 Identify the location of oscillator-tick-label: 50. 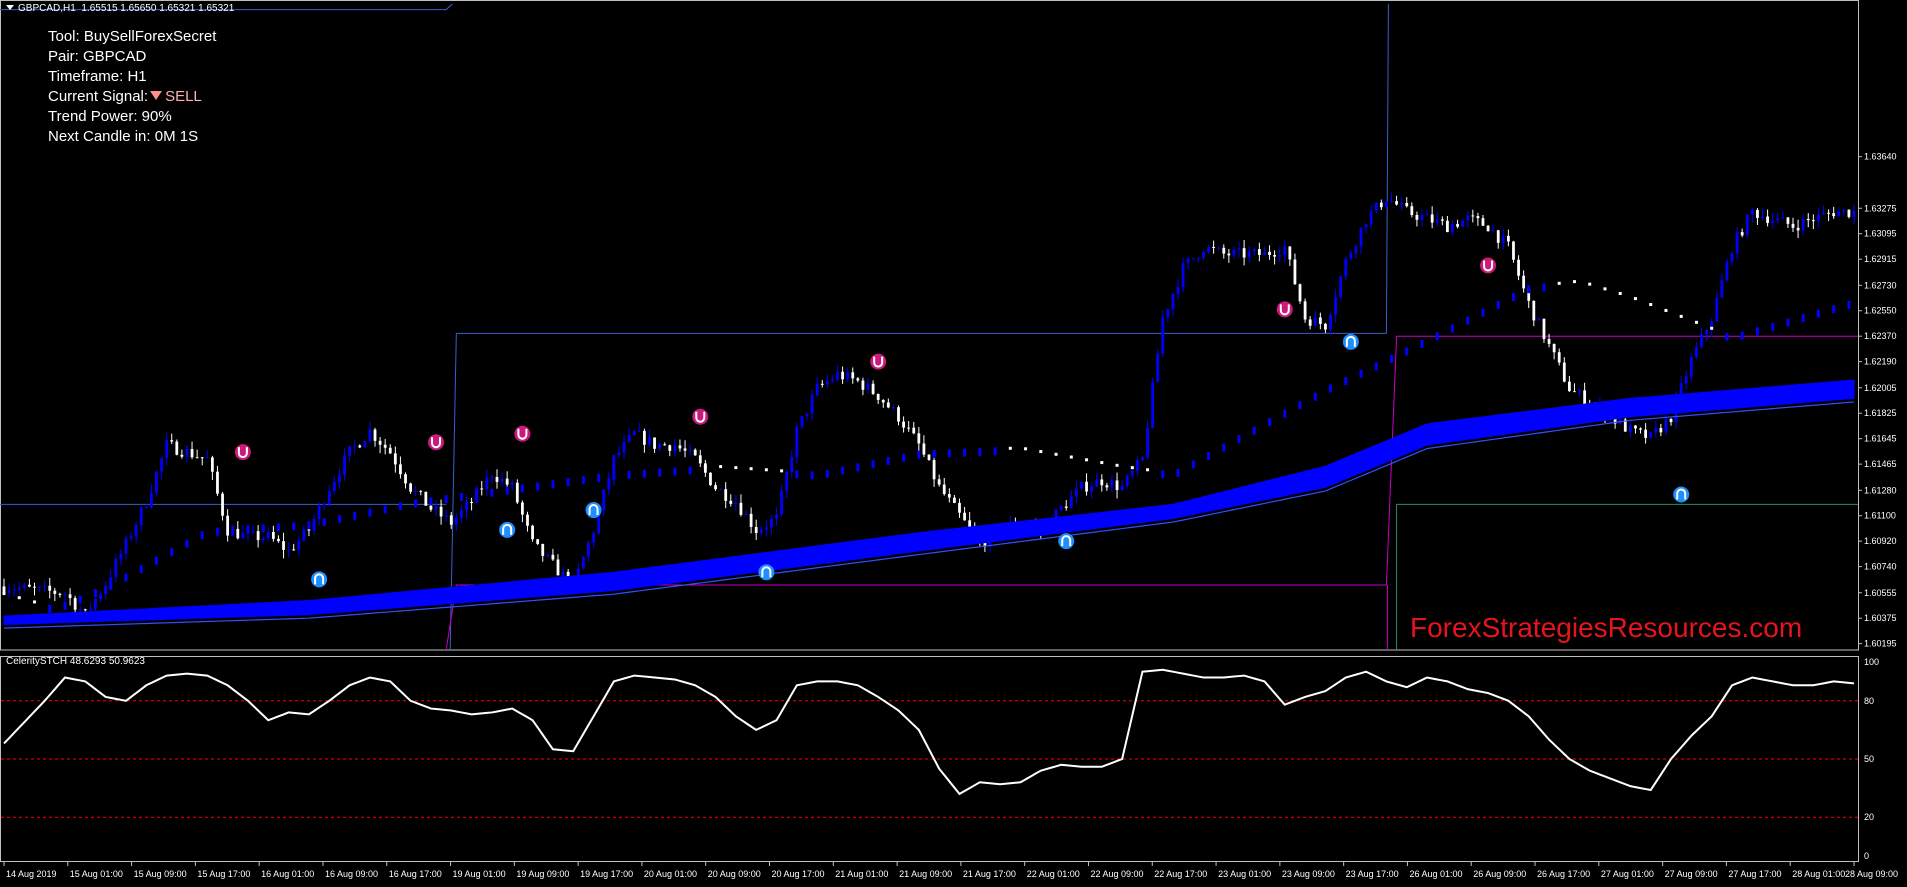
(1869, 759).